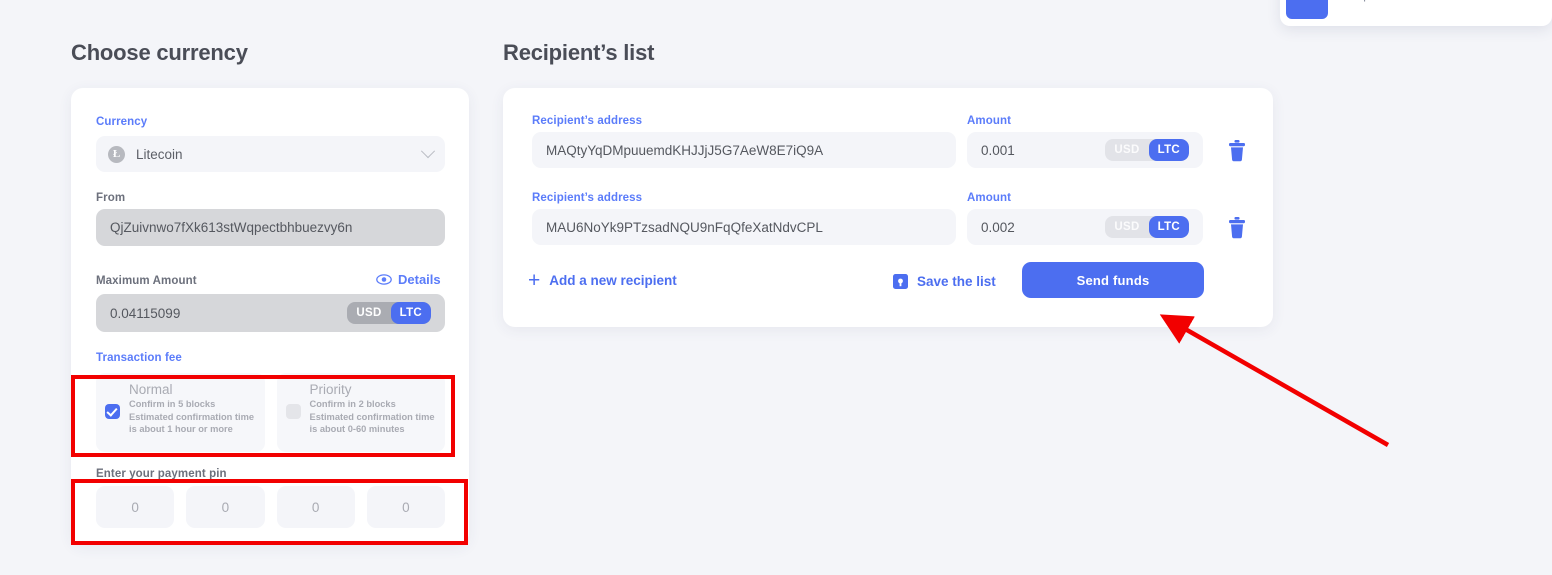  Describe the element at coordinates (1369, 1) in the screenshot. I see `top-partial-card-text: and parsed` at that location.